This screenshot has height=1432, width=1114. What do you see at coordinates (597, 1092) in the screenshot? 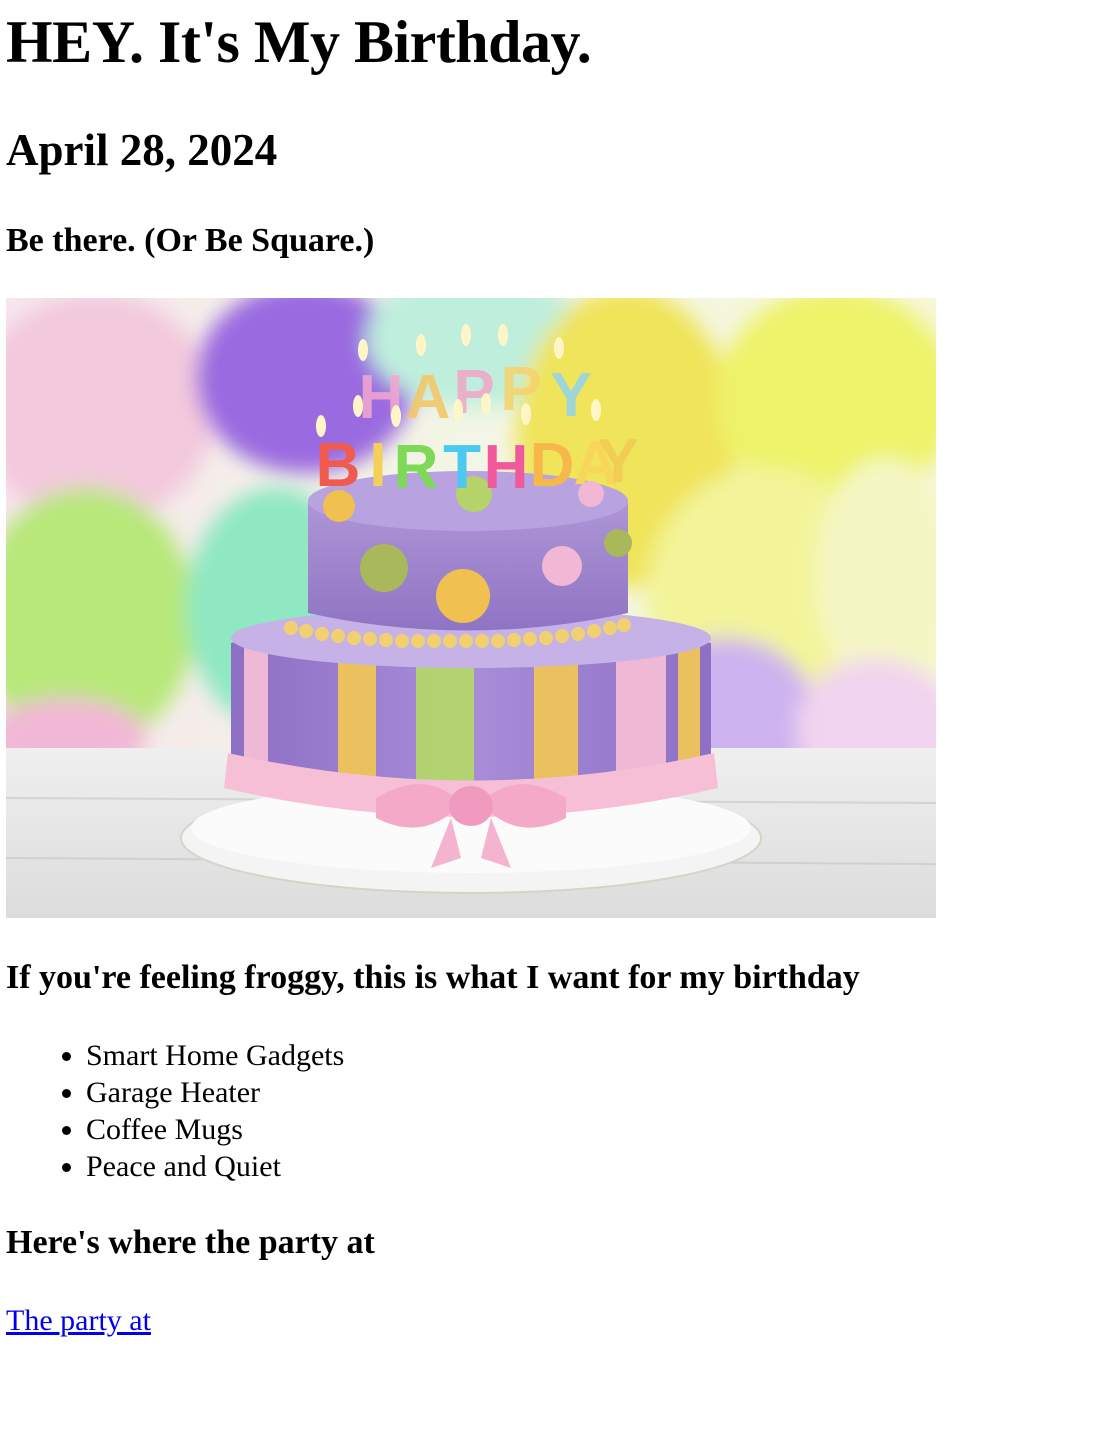
I see `list-item: Garage Heater` at bounding box center [597, 1092].